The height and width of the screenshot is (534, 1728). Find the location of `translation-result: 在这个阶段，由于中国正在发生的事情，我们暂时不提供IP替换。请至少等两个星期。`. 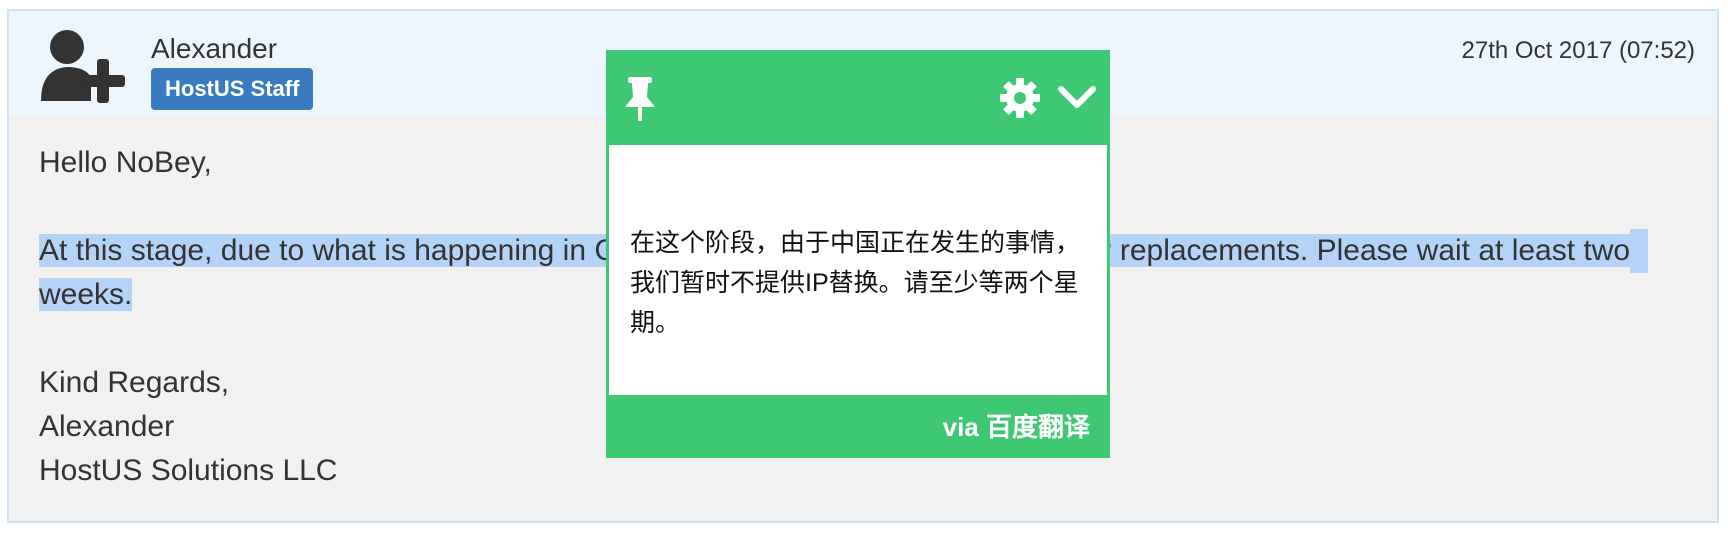

translation-result: 在这个阶段，由于中国正在发生的事情，我们暂时不提供IP替换。请至少等两个星期。 is located at coordinates (858, 270).